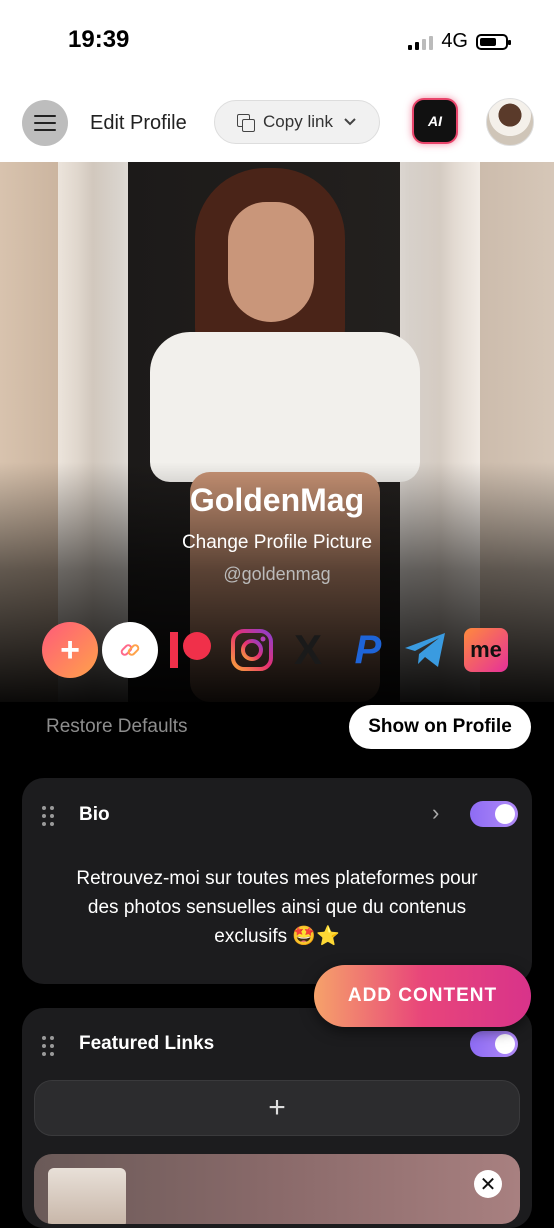 The image size is (554, 1228). I want to click on me-icon: me, so click(486, 650).